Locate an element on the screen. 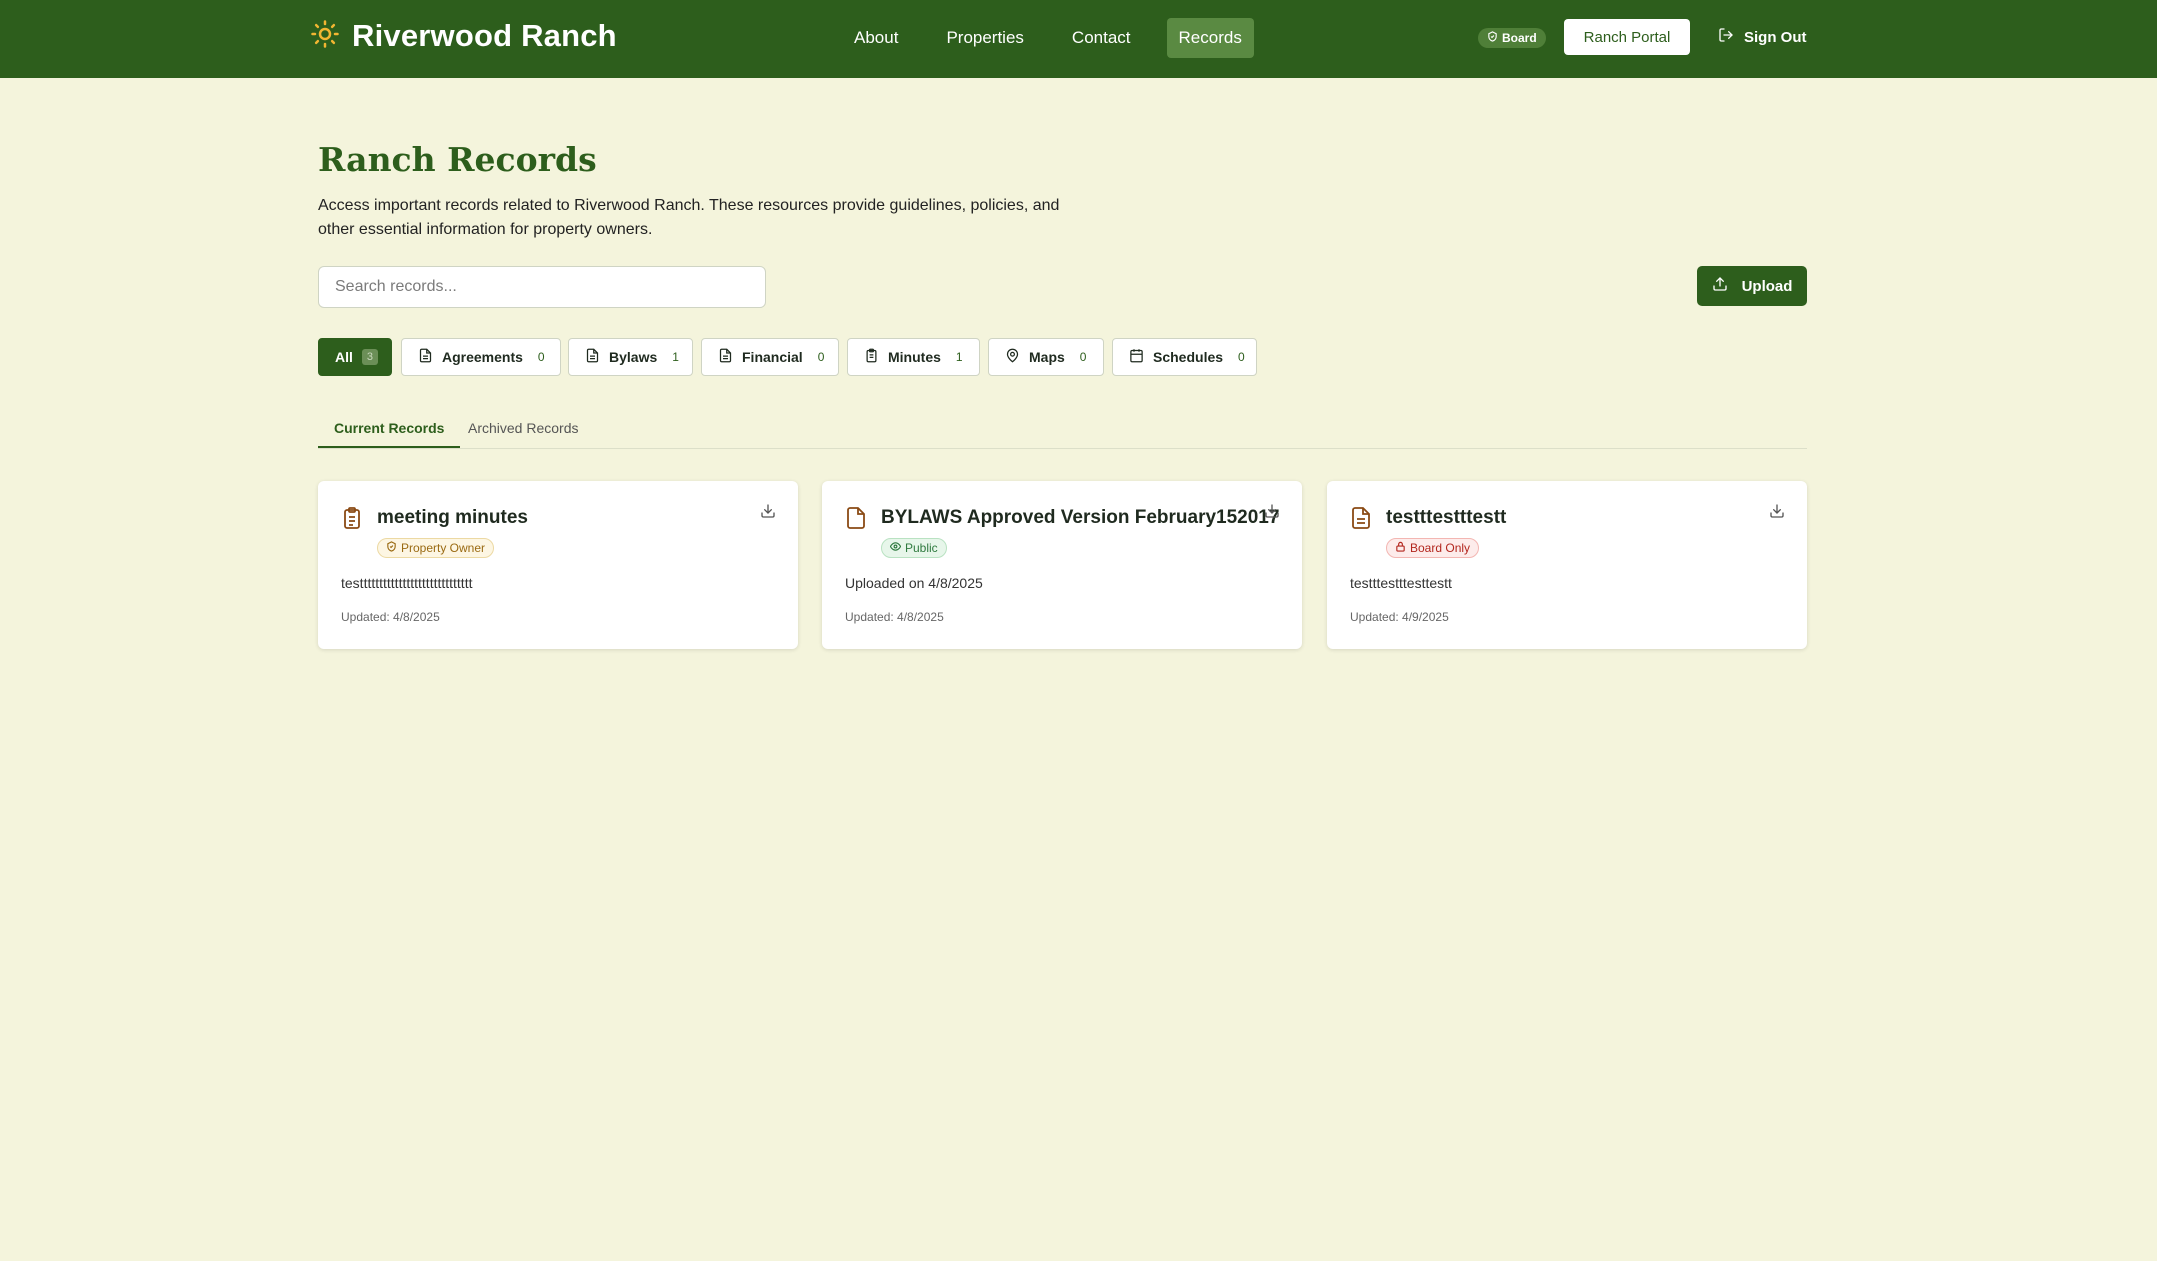 The width and height of the screenshot is (2157, 1261). filter-bylaws: Bylaws 1 is located at coordinates (630, 357).